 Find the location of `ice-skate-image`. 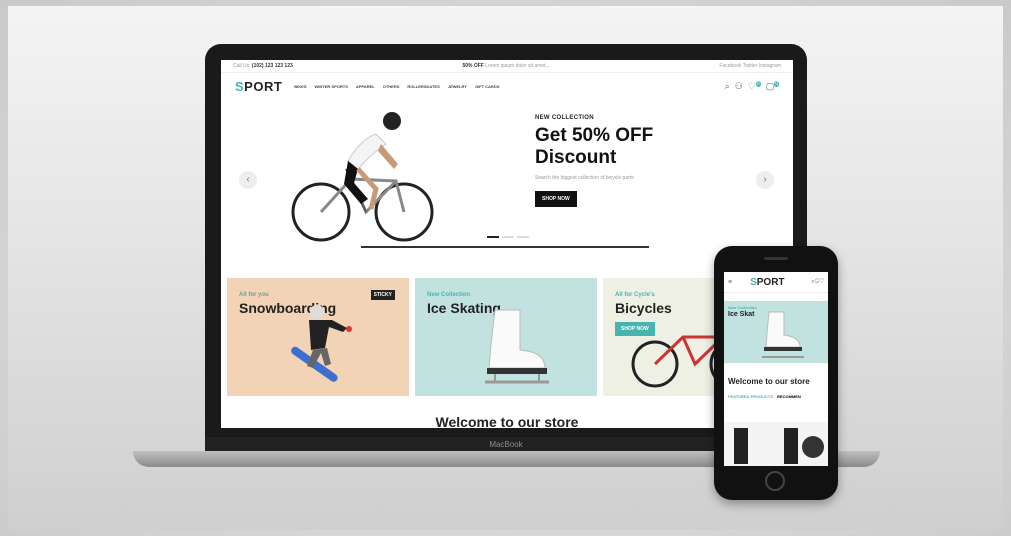

ice-skate-image is located at coordinates (517, 346).